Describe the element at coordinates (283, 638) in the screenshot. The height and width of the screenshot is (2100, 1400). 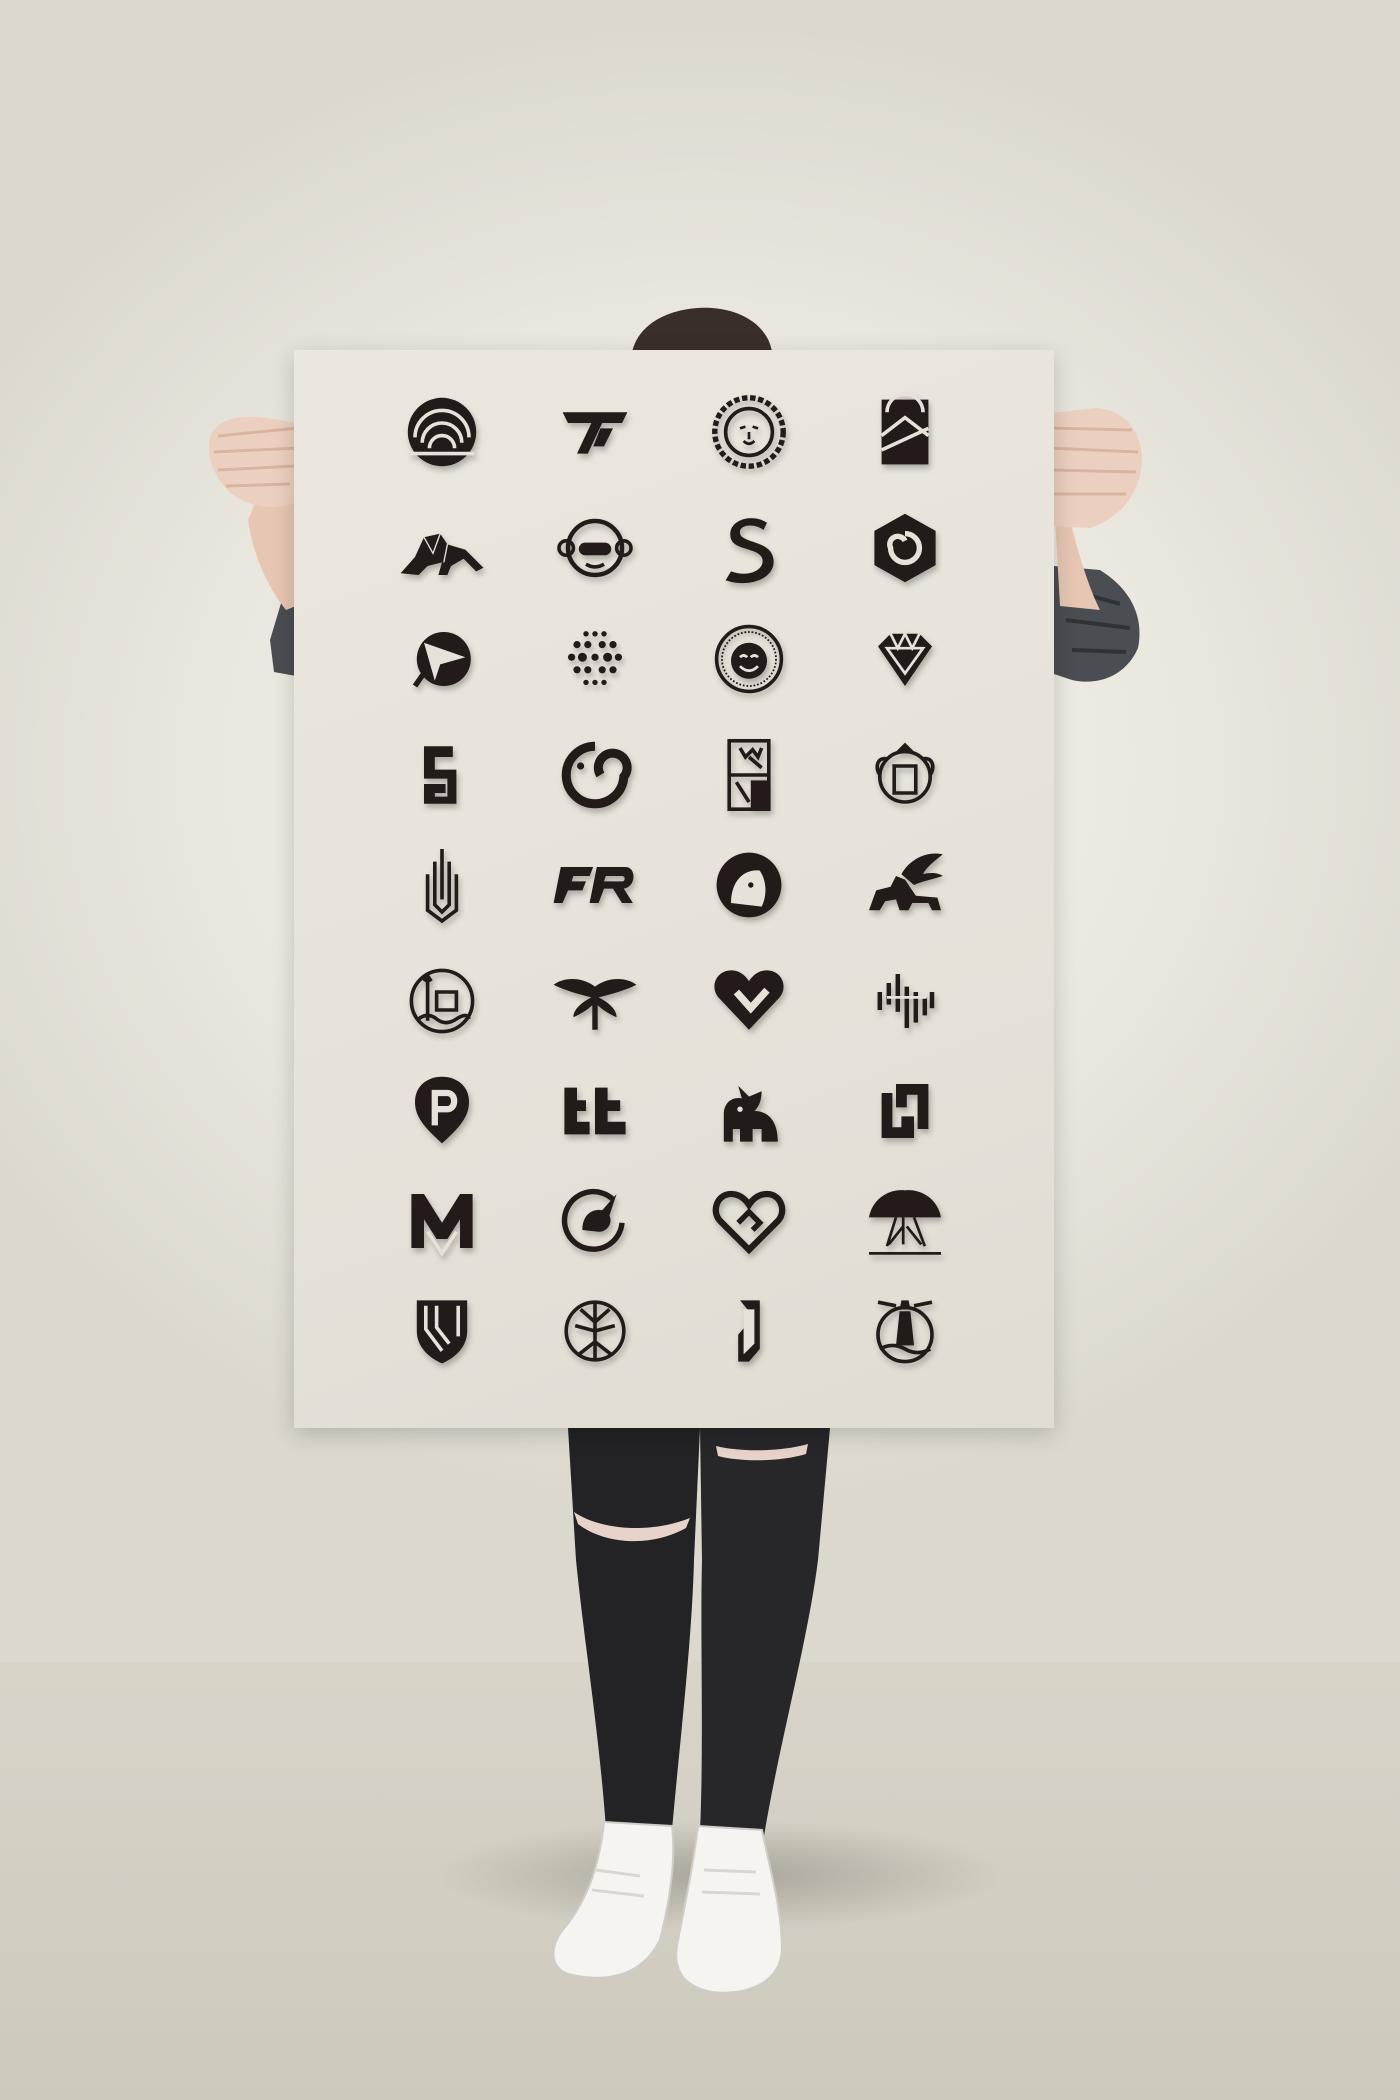
I see `left-sleeve` at that location.